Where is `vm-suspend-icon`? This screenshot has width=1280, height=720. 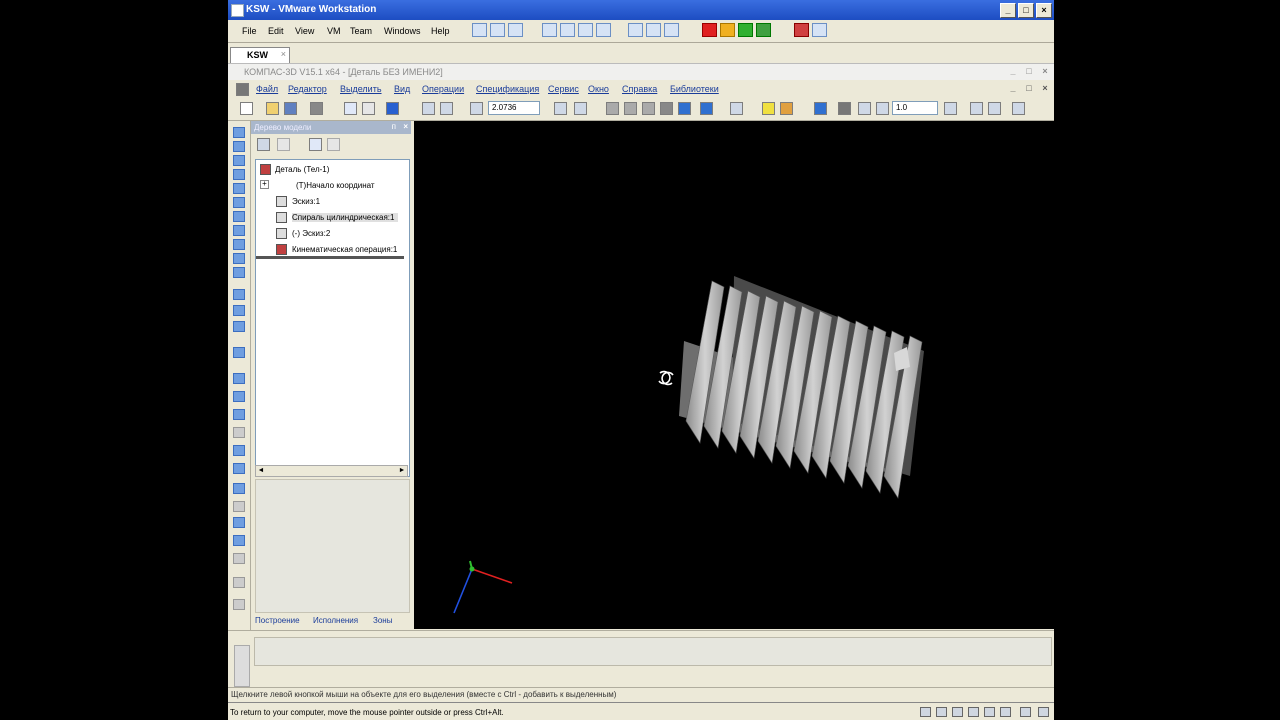 vm-suspend-icon is located at coordinates (727, 30).